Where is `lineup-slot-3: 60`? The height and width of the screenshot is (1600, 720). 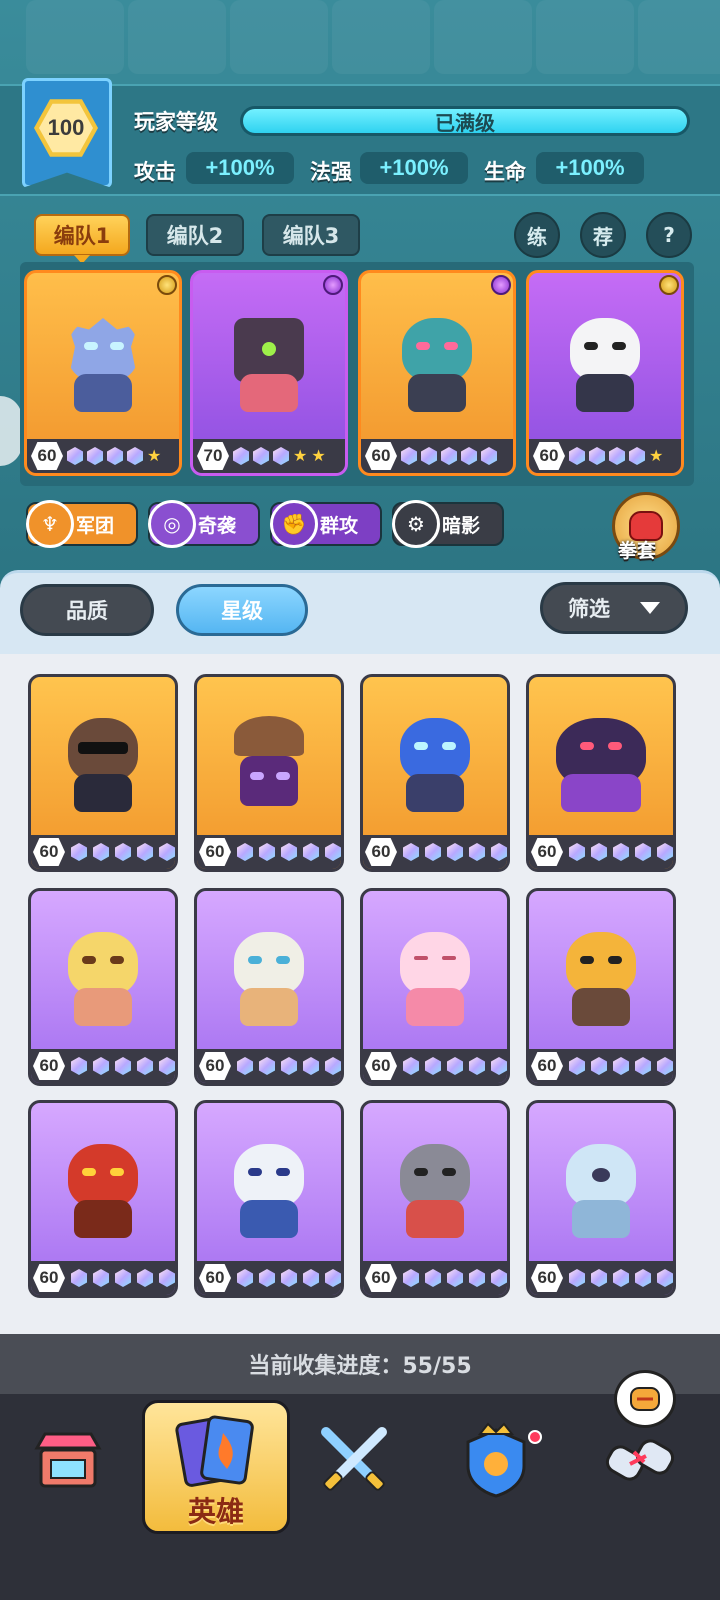
lineup-slot-3: 60 is located at coordinates (437, 373).